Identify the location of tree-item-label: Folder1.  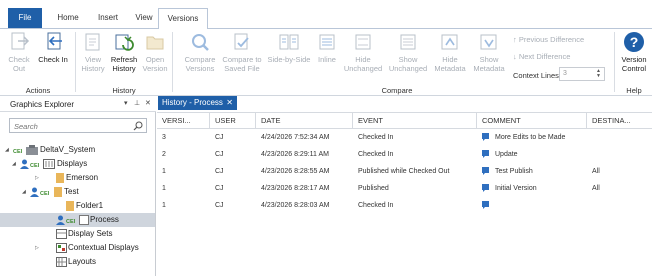
(90, 205).